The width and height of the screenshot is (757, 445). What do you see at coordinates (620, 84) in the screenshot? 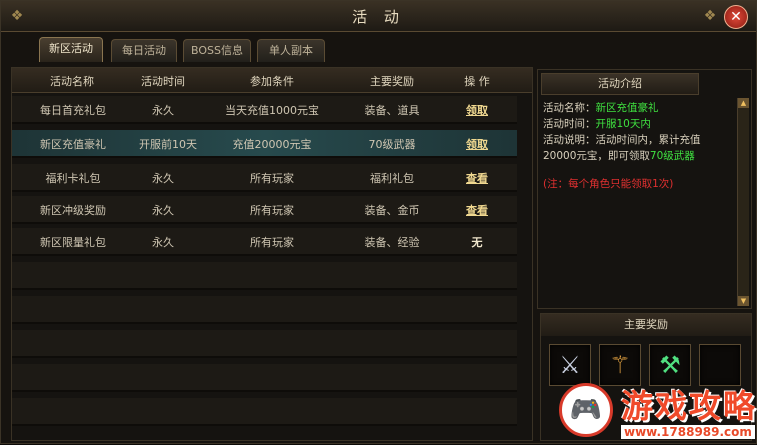
I see `intro-header: 活动介绍` at bounding box center [620, 84].